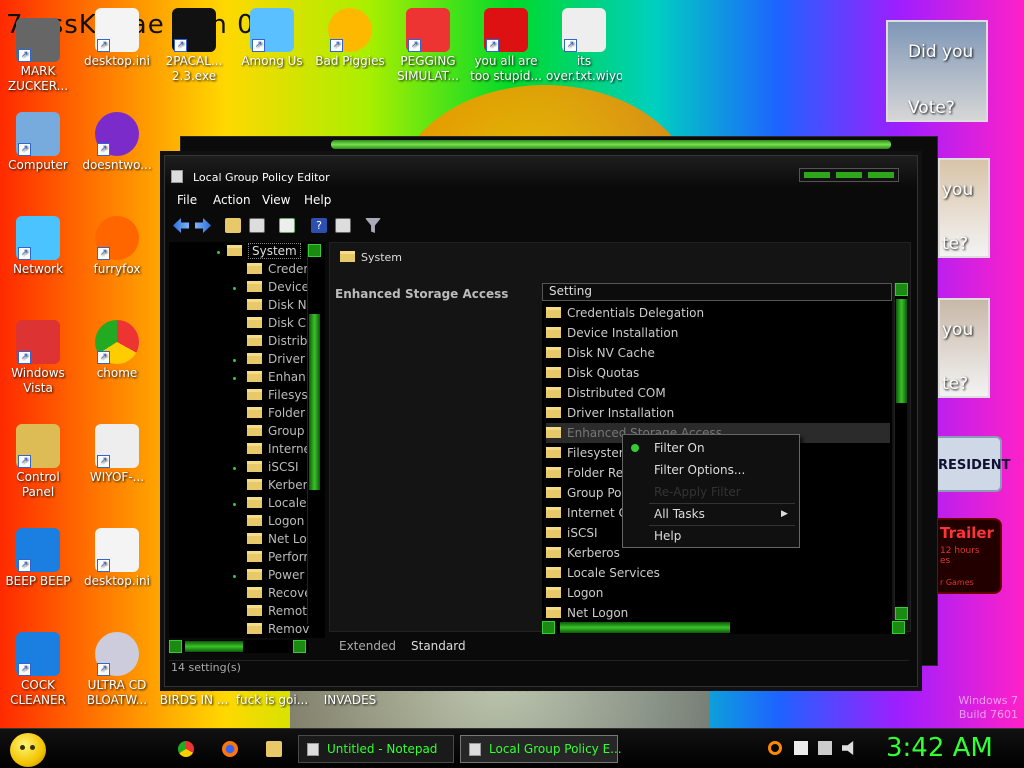  I want to click on tree-item: Power, so click(275, 577).